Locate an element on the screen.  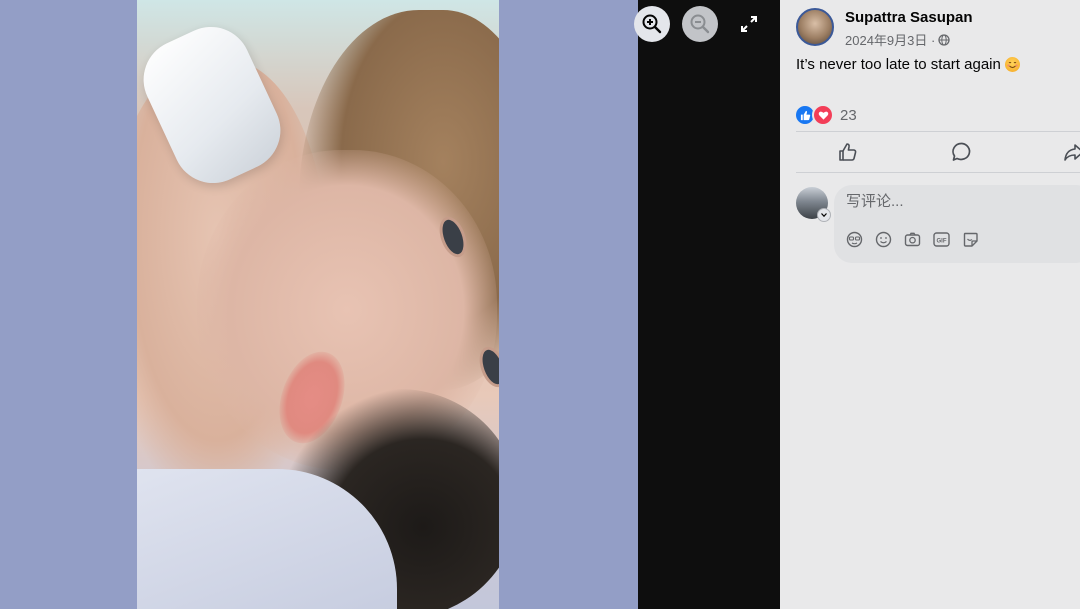
comment-composer: GIF is located at coordinates (957, 224).